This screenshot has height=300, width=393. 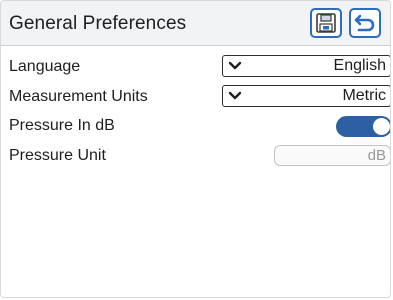 What do you see at coordinates (195, 97) in the screenshot?
I see `measurement-units-row: Measurement Units Metric` at bounding box center [195, 97].